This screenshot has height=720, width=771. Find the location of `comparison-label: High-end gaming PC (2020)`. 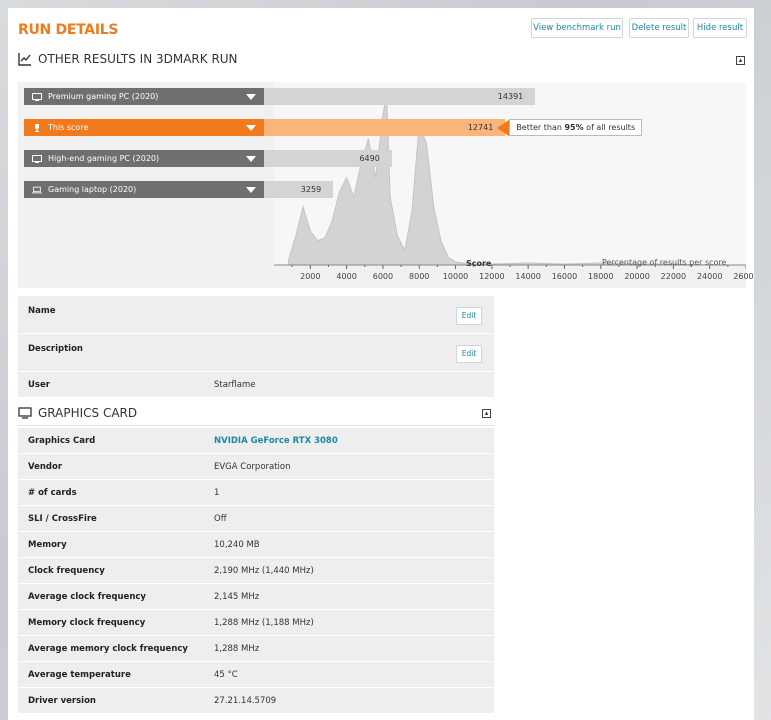

comparison-label: High-end gaming PC (2020) is located at coordinates (104, 158).